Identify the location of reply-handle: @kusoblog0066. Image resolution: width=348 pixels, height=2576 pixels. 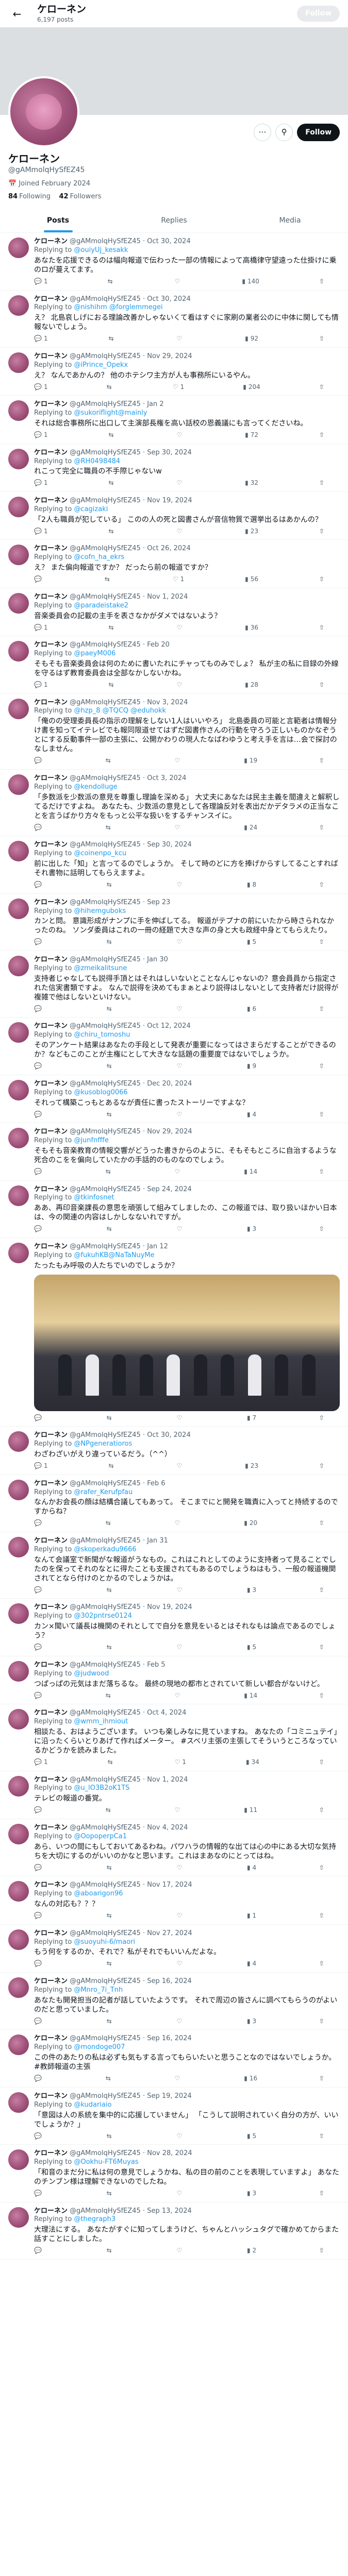
(100, 1092).